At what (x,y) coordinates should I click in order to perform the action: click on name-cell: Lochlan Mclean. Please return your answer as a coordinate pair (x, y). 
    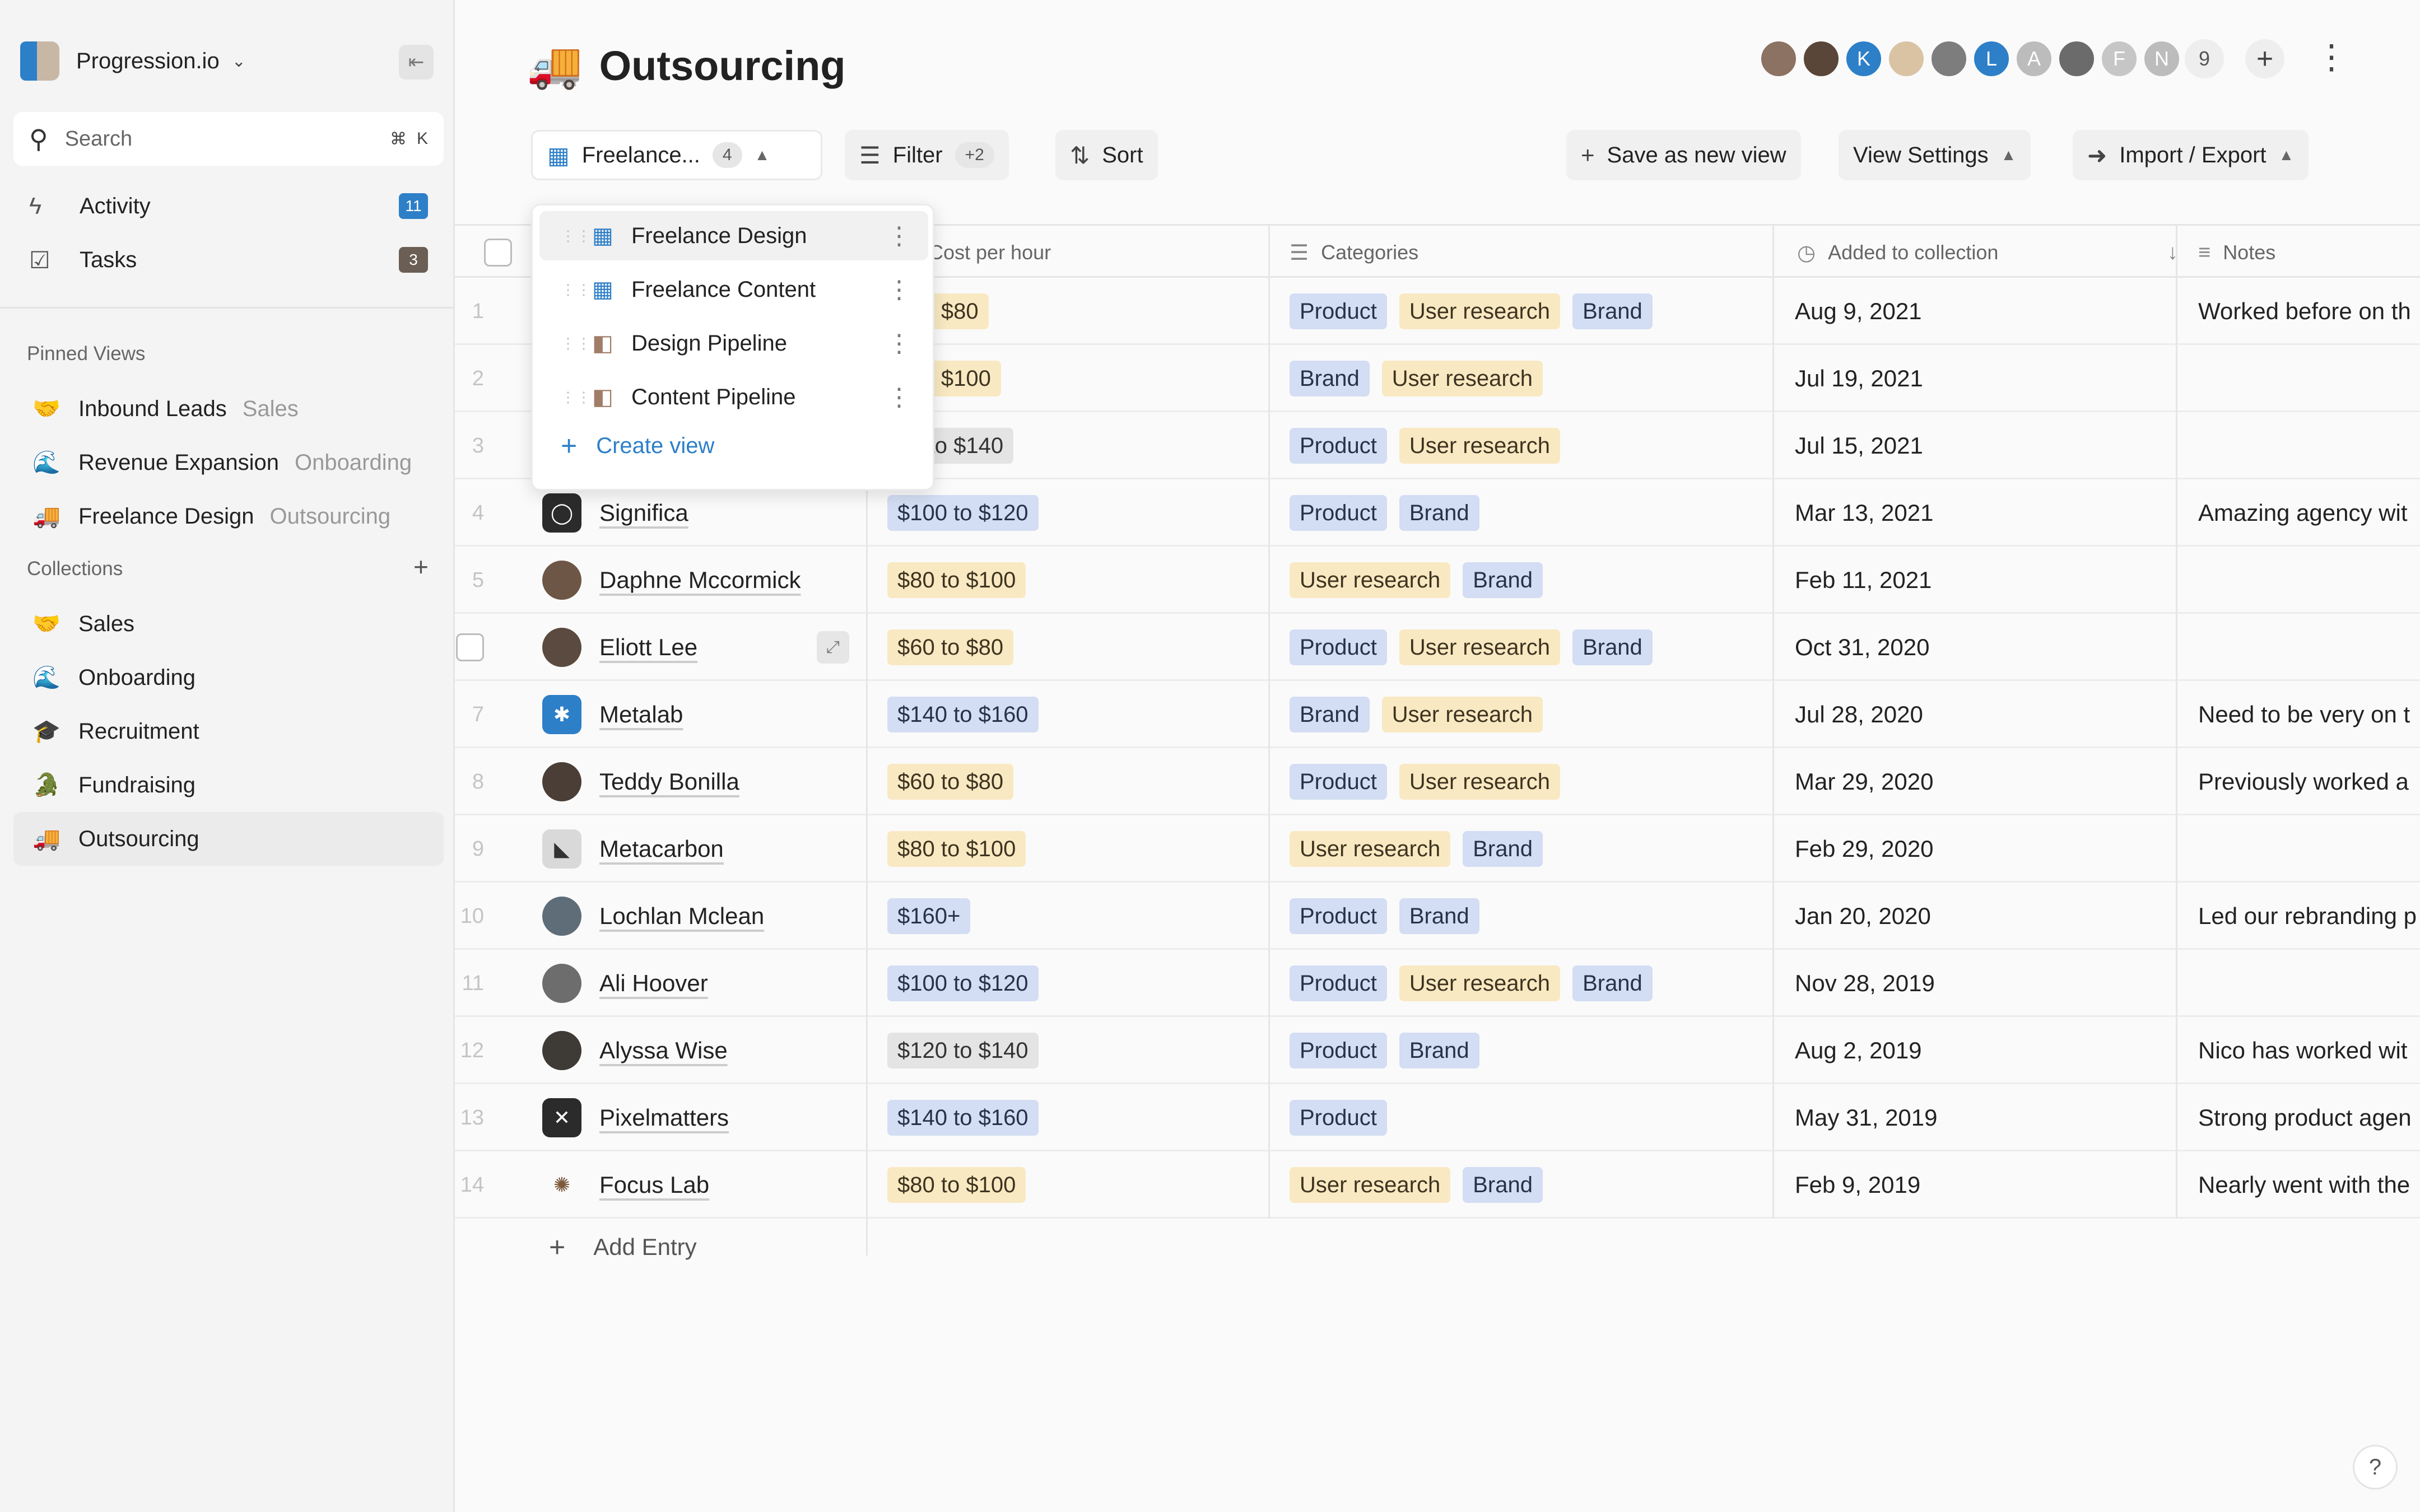
    Looking at the image, I should click on (653, 917).